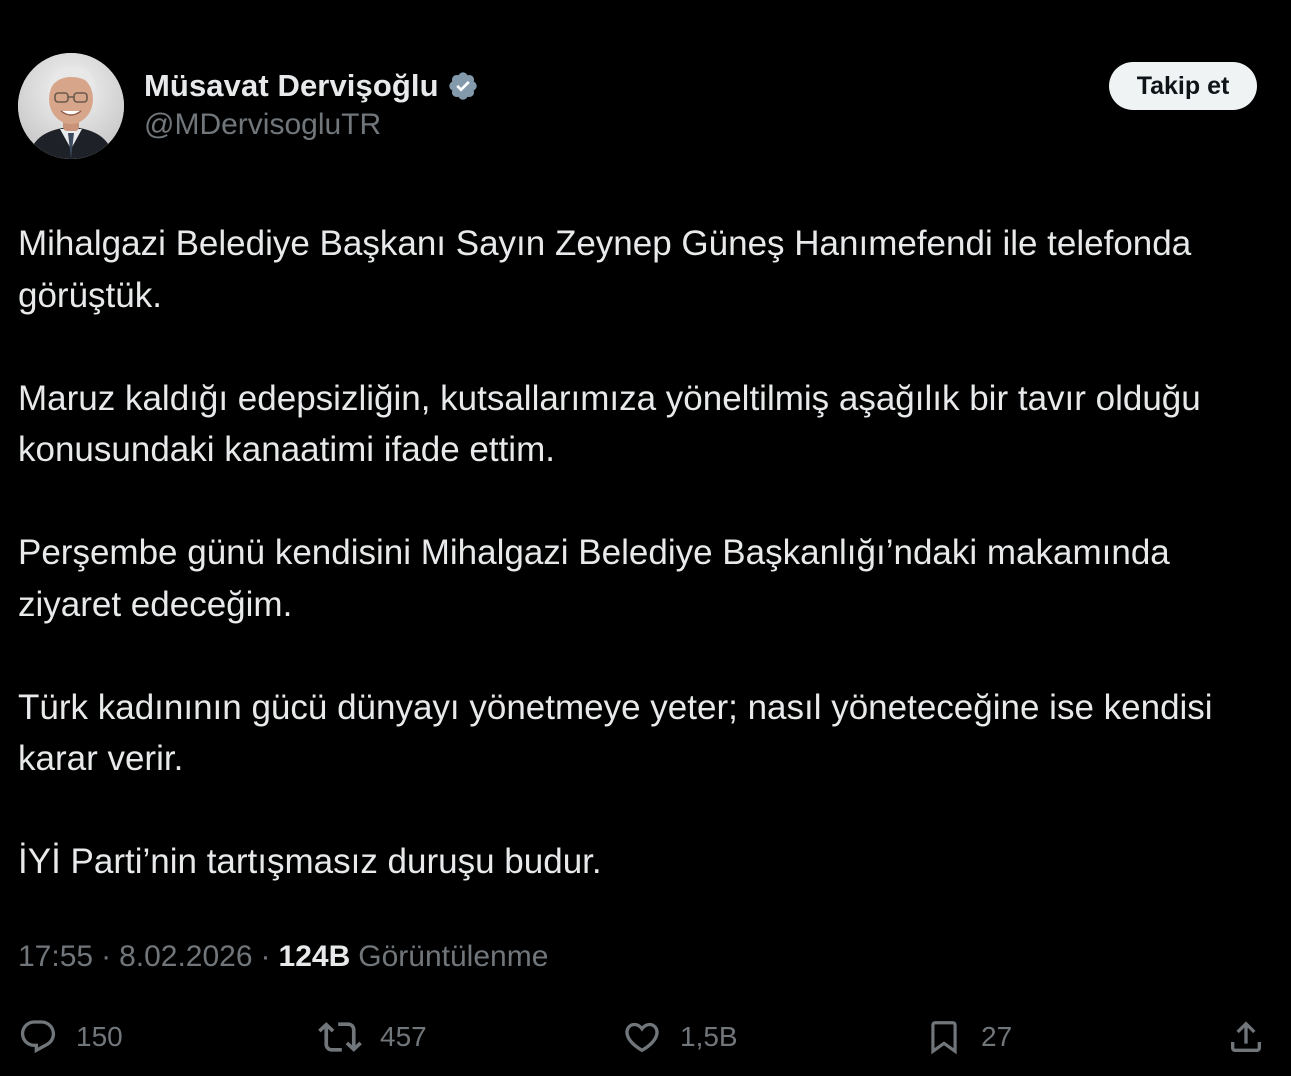 The image size is (1291, 1076). What do you see at coordinates (372, 1037) in the screenshot?
I see `retweet-button: 457` at bounding box center [372, 1037].